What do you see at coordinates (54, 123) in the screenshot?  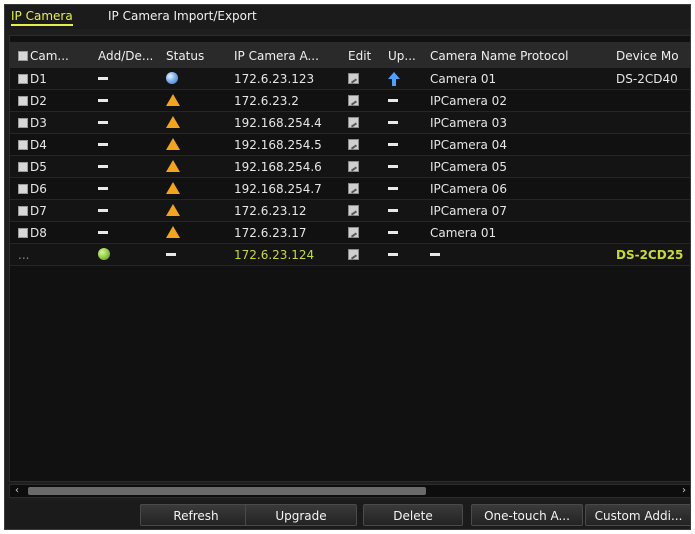 I see `camera-channel-cell: D3` at bounding box center [54, 123].